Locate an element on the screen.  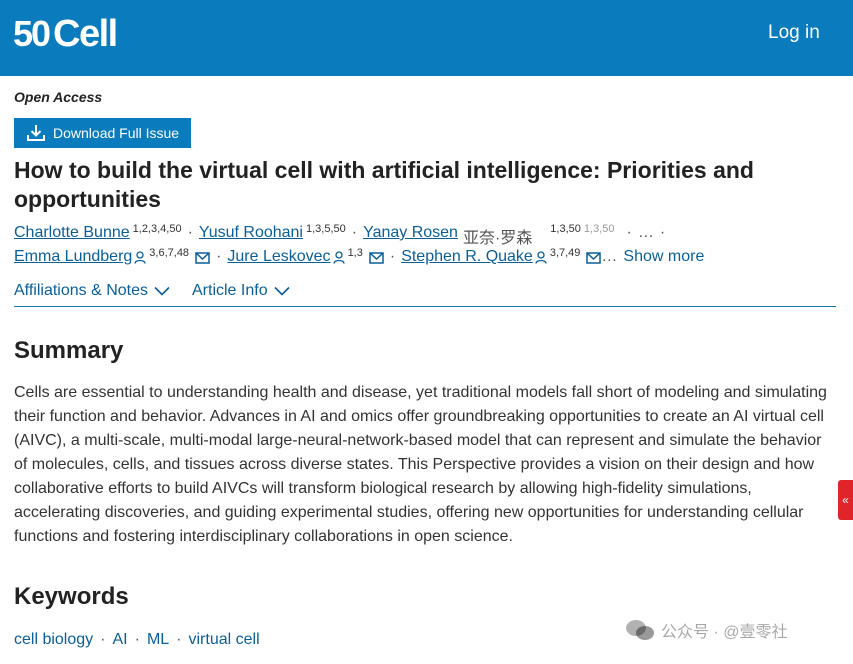
keywords-heading: Keywords is located at coordinates (71, 596).